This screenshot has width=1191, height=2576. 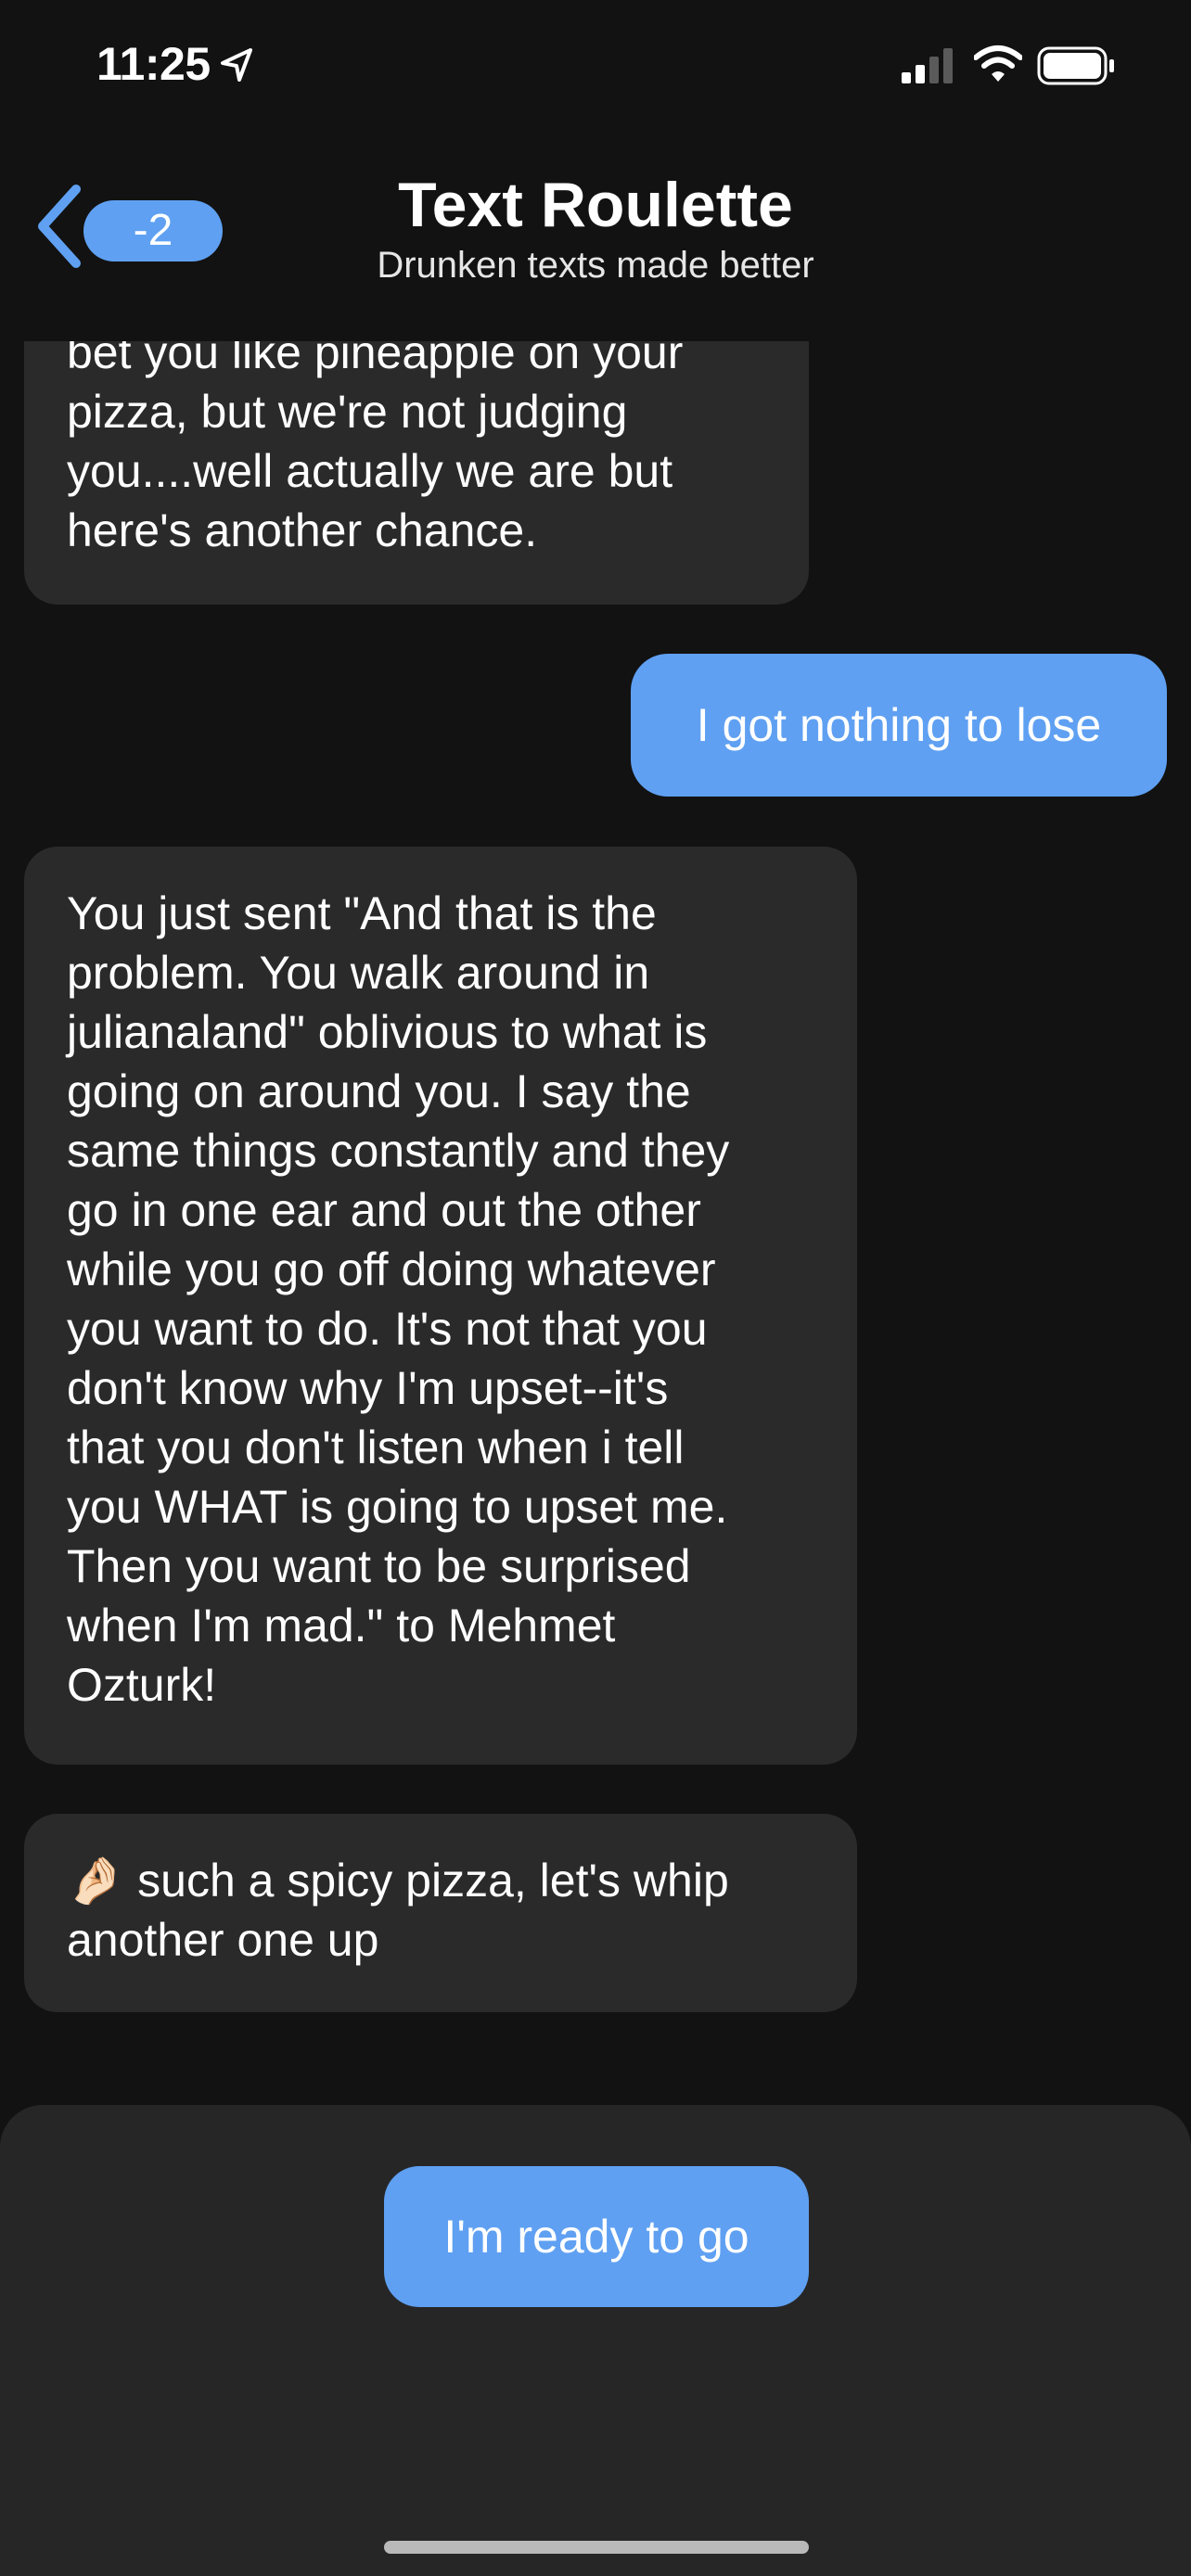 I want to click on cellular-signal-icon, so click(x=927, y=66).